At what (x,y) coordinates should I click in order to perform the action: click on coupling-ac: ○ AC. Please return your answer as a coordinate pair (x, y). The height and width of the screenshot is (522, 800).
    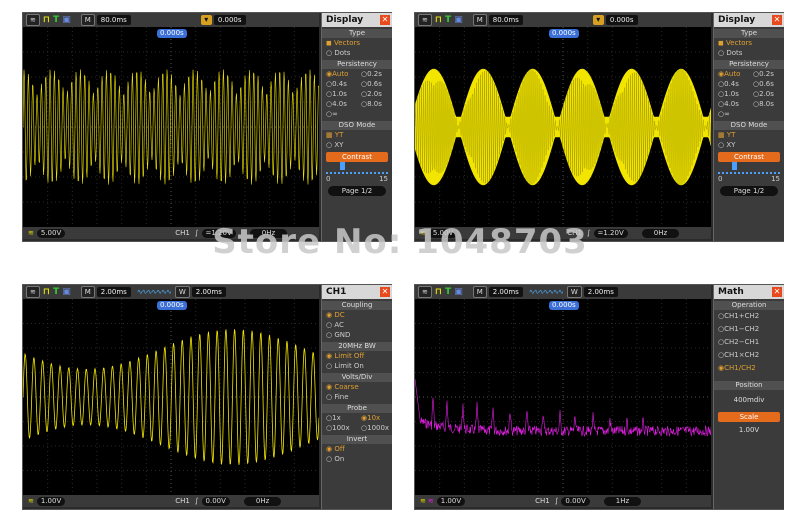
    Looking at the image, I should click on (357, 325).